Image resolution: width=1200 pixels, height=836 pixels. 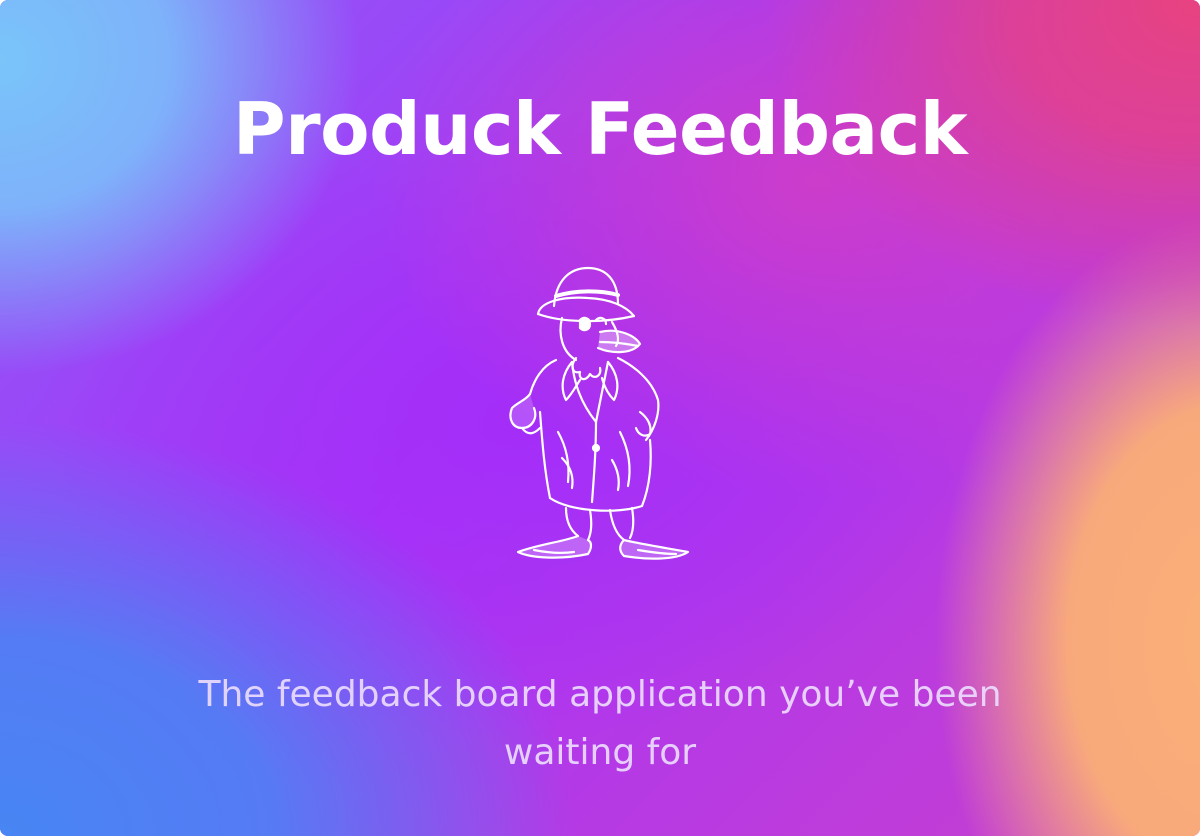 I want to click on page-title: Produck Feedback, so click(x=600, y=129).